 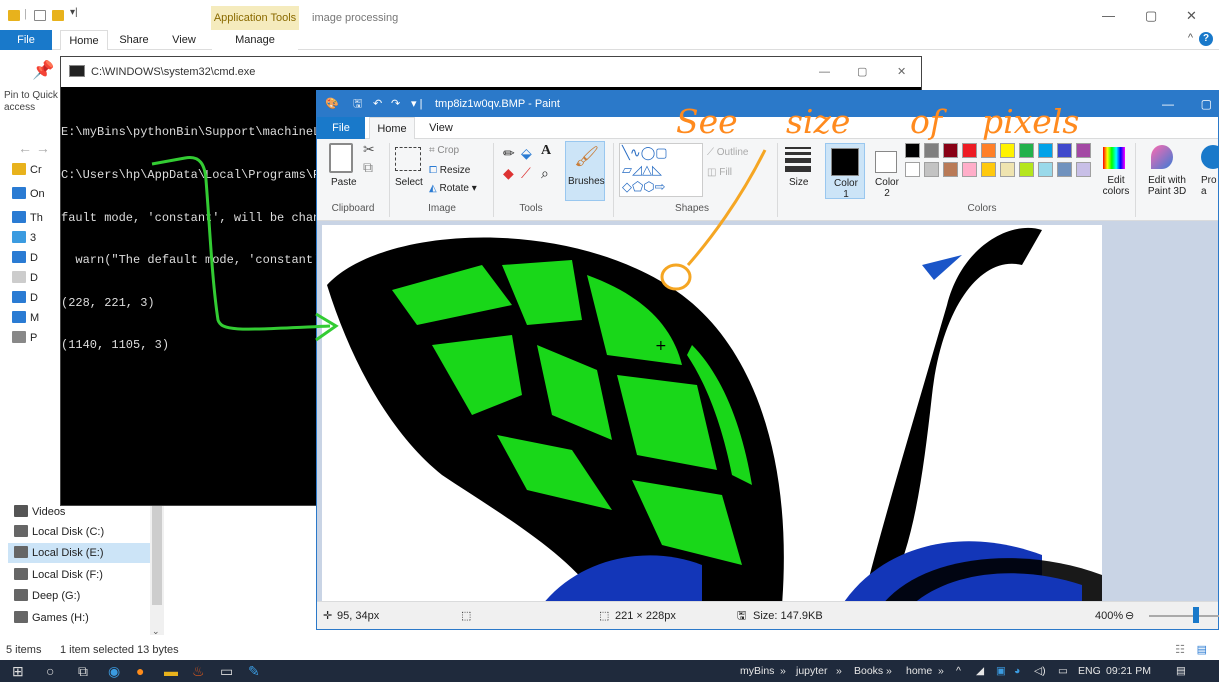 What do you see at coordinates (798, 182) in the screenshot?
I see `size-button: Size` at bounding box center [798, 182].